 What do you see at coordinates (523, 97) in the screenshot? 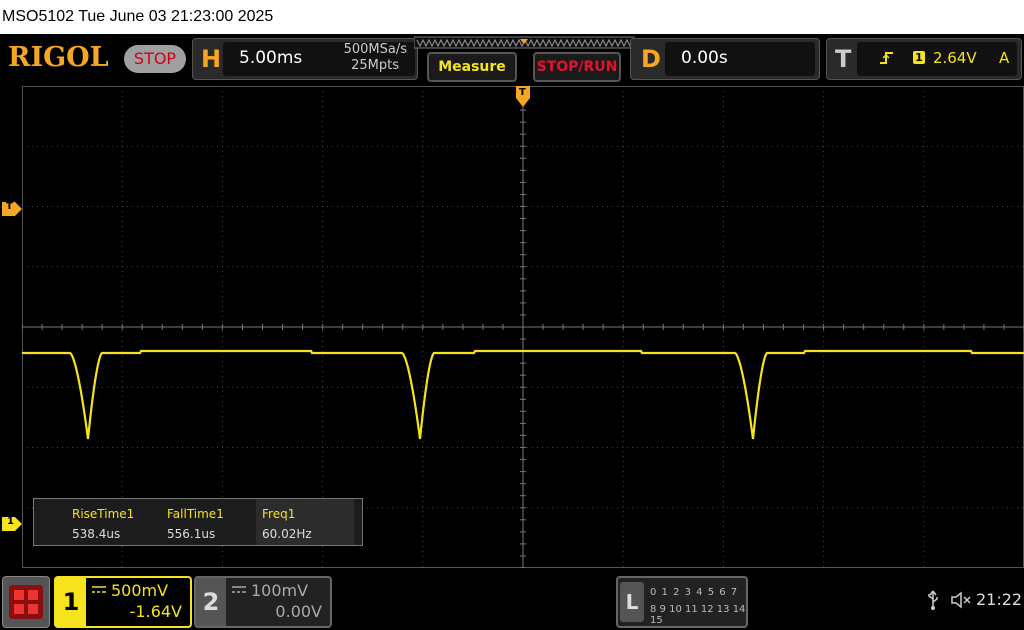
I see `trigger-position-marker: T` at bounding box center [523, 97].